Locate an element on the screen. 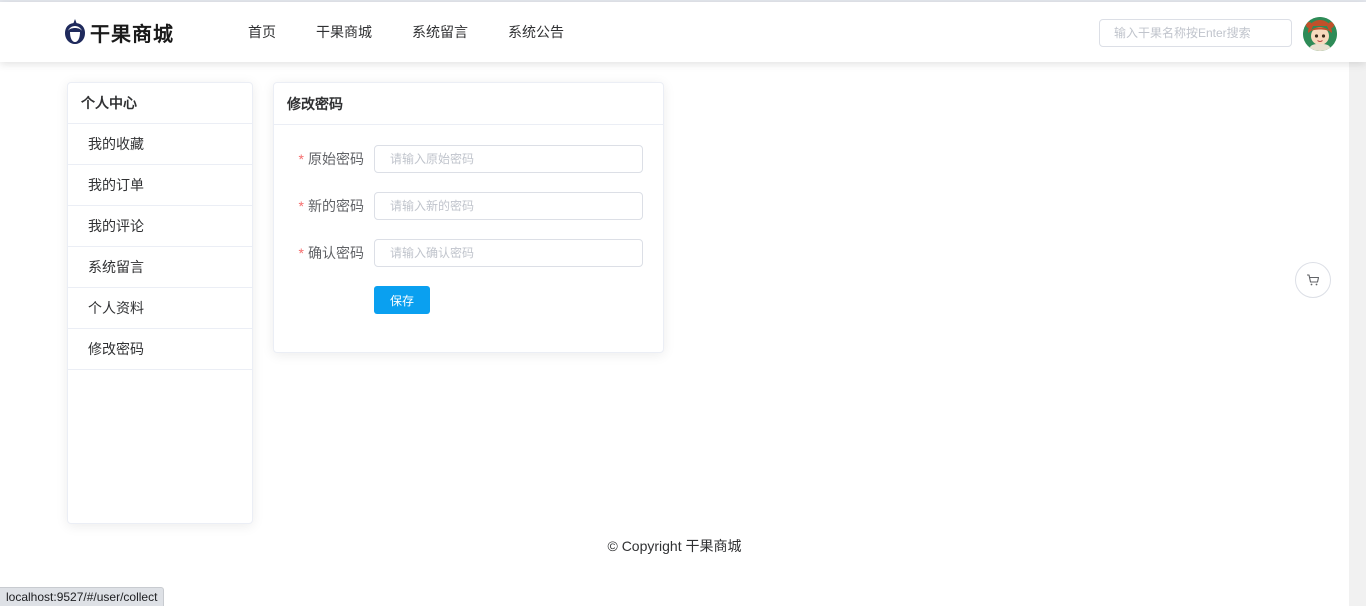  nav-item-home: 首页 is located at coordinates (262, 32).